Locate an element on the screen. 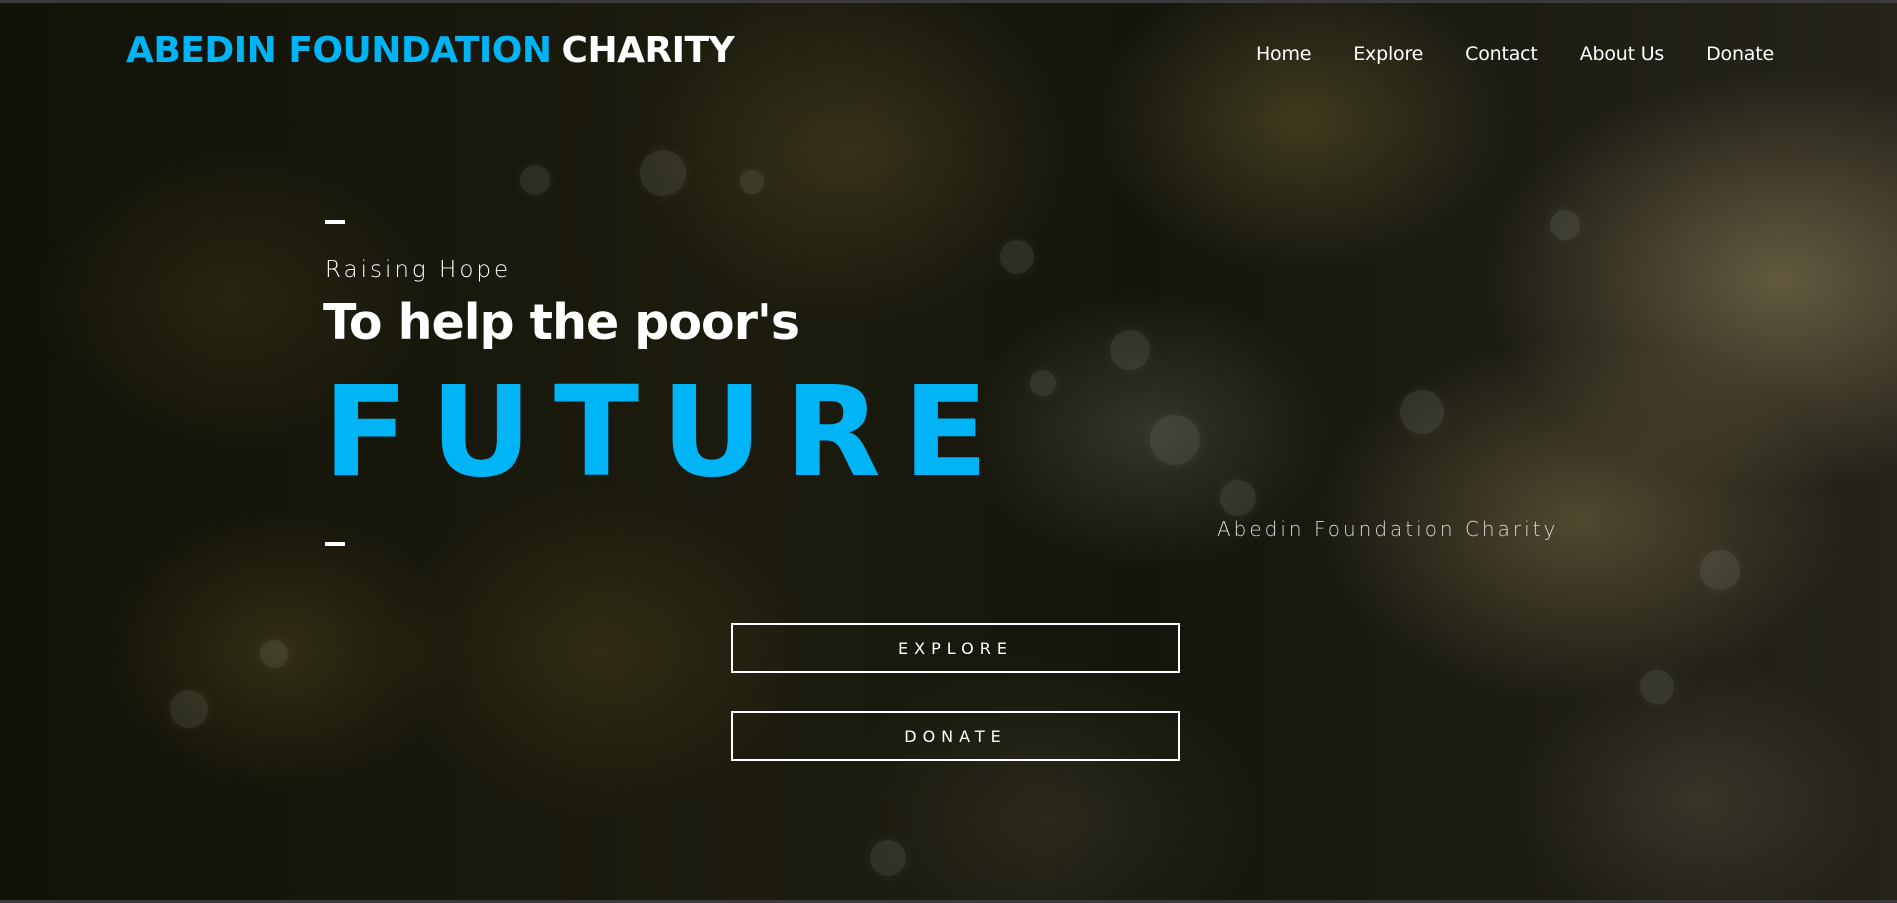 The width and height of the screenshot is (1897, 903). hero-subbrand: Abedin Foundation Charity is located at coordinates (1388, 529).